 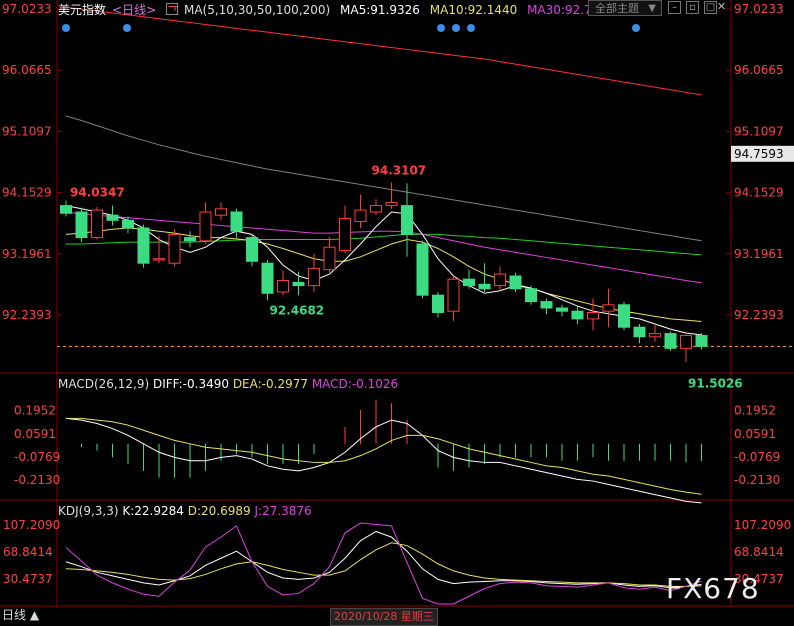 What do you see at coordinates (355, 384) in the screenshot?
I see `macd-macd: MACD:-0.1026` at bounding box center [355, 384].